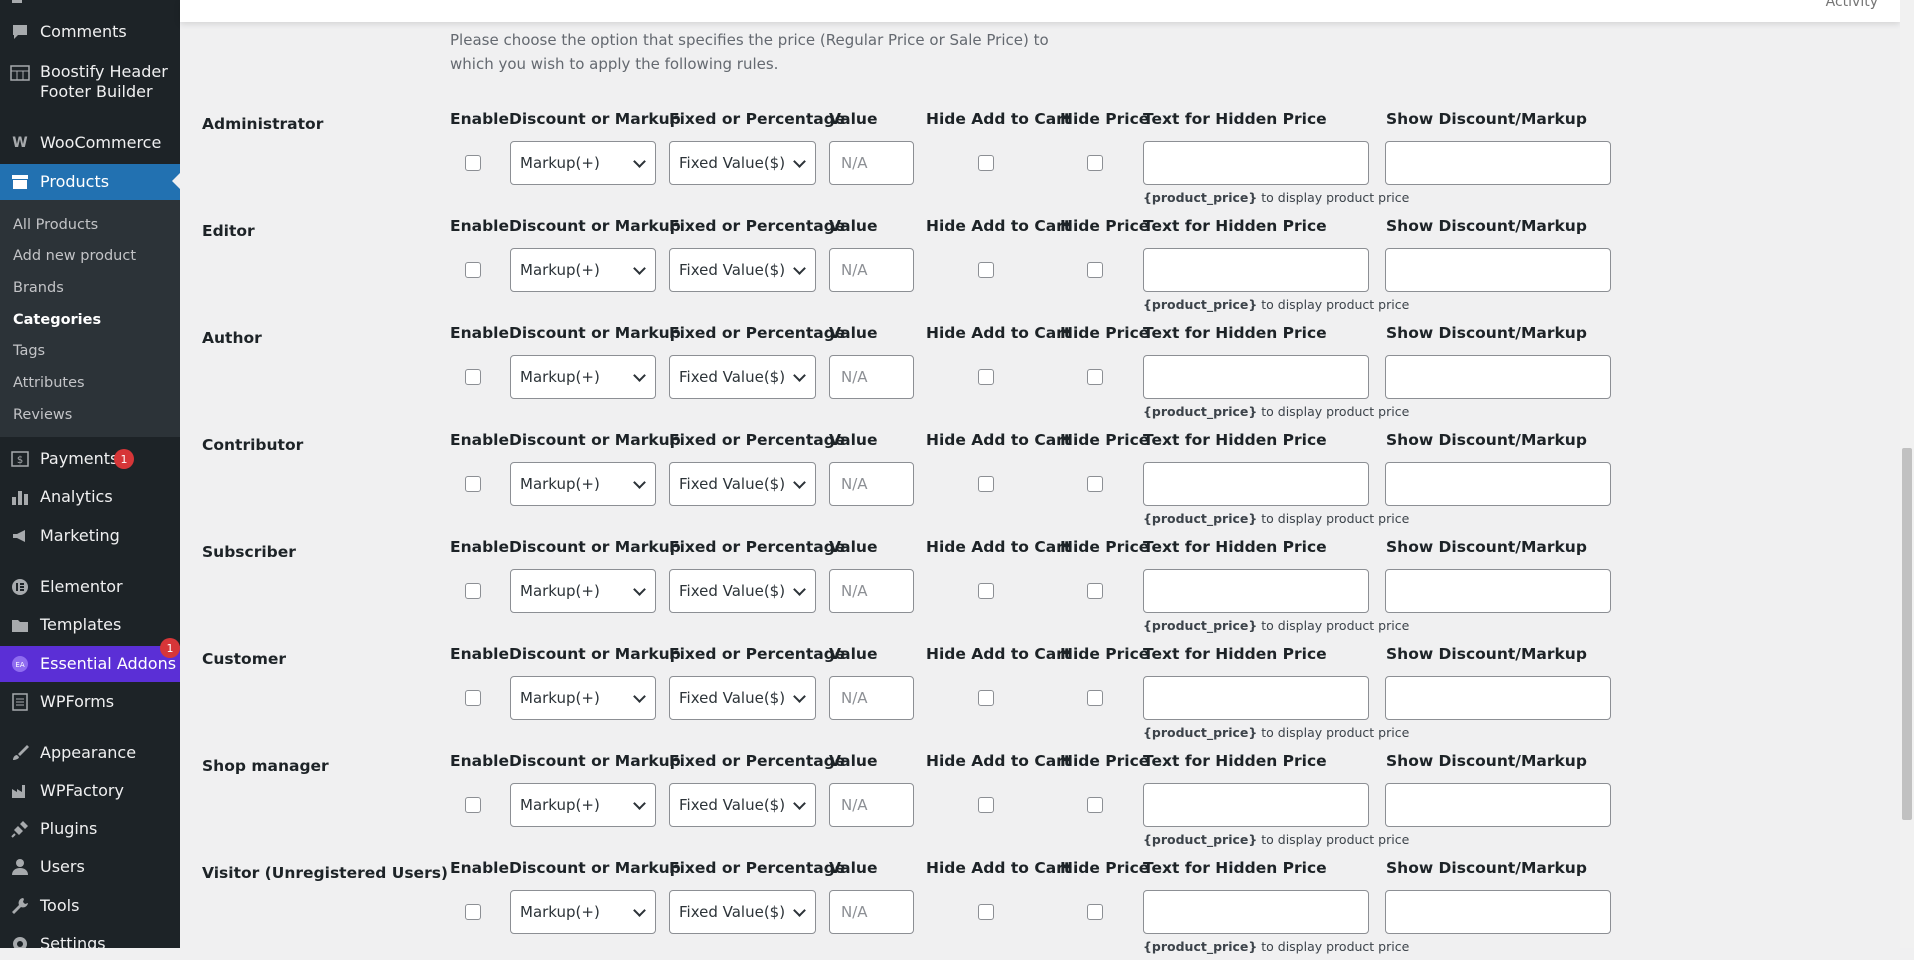  What do you see at coordinates (38, 288) in the screenshot?
I see `submenu-brands: Brands` at bounding box center [38, 288].